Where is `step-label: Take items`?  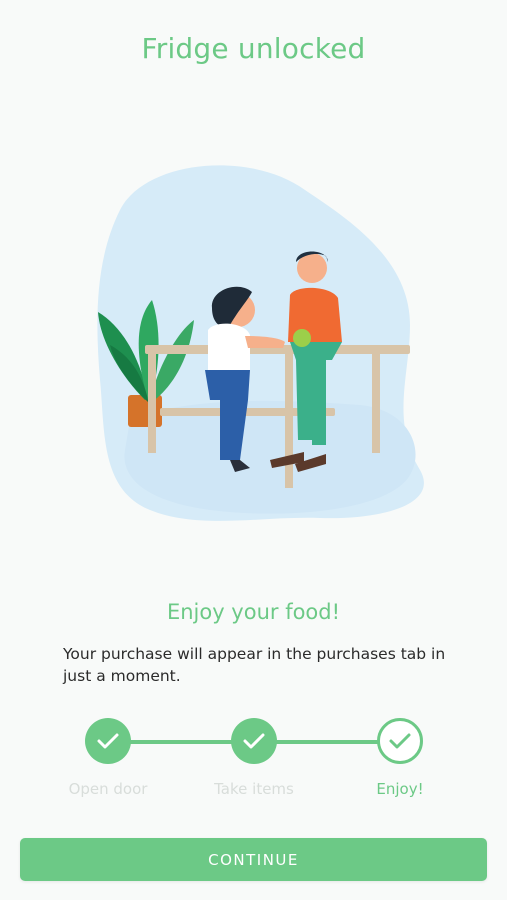
step-label: Take items is located at coordinates (254, 789).